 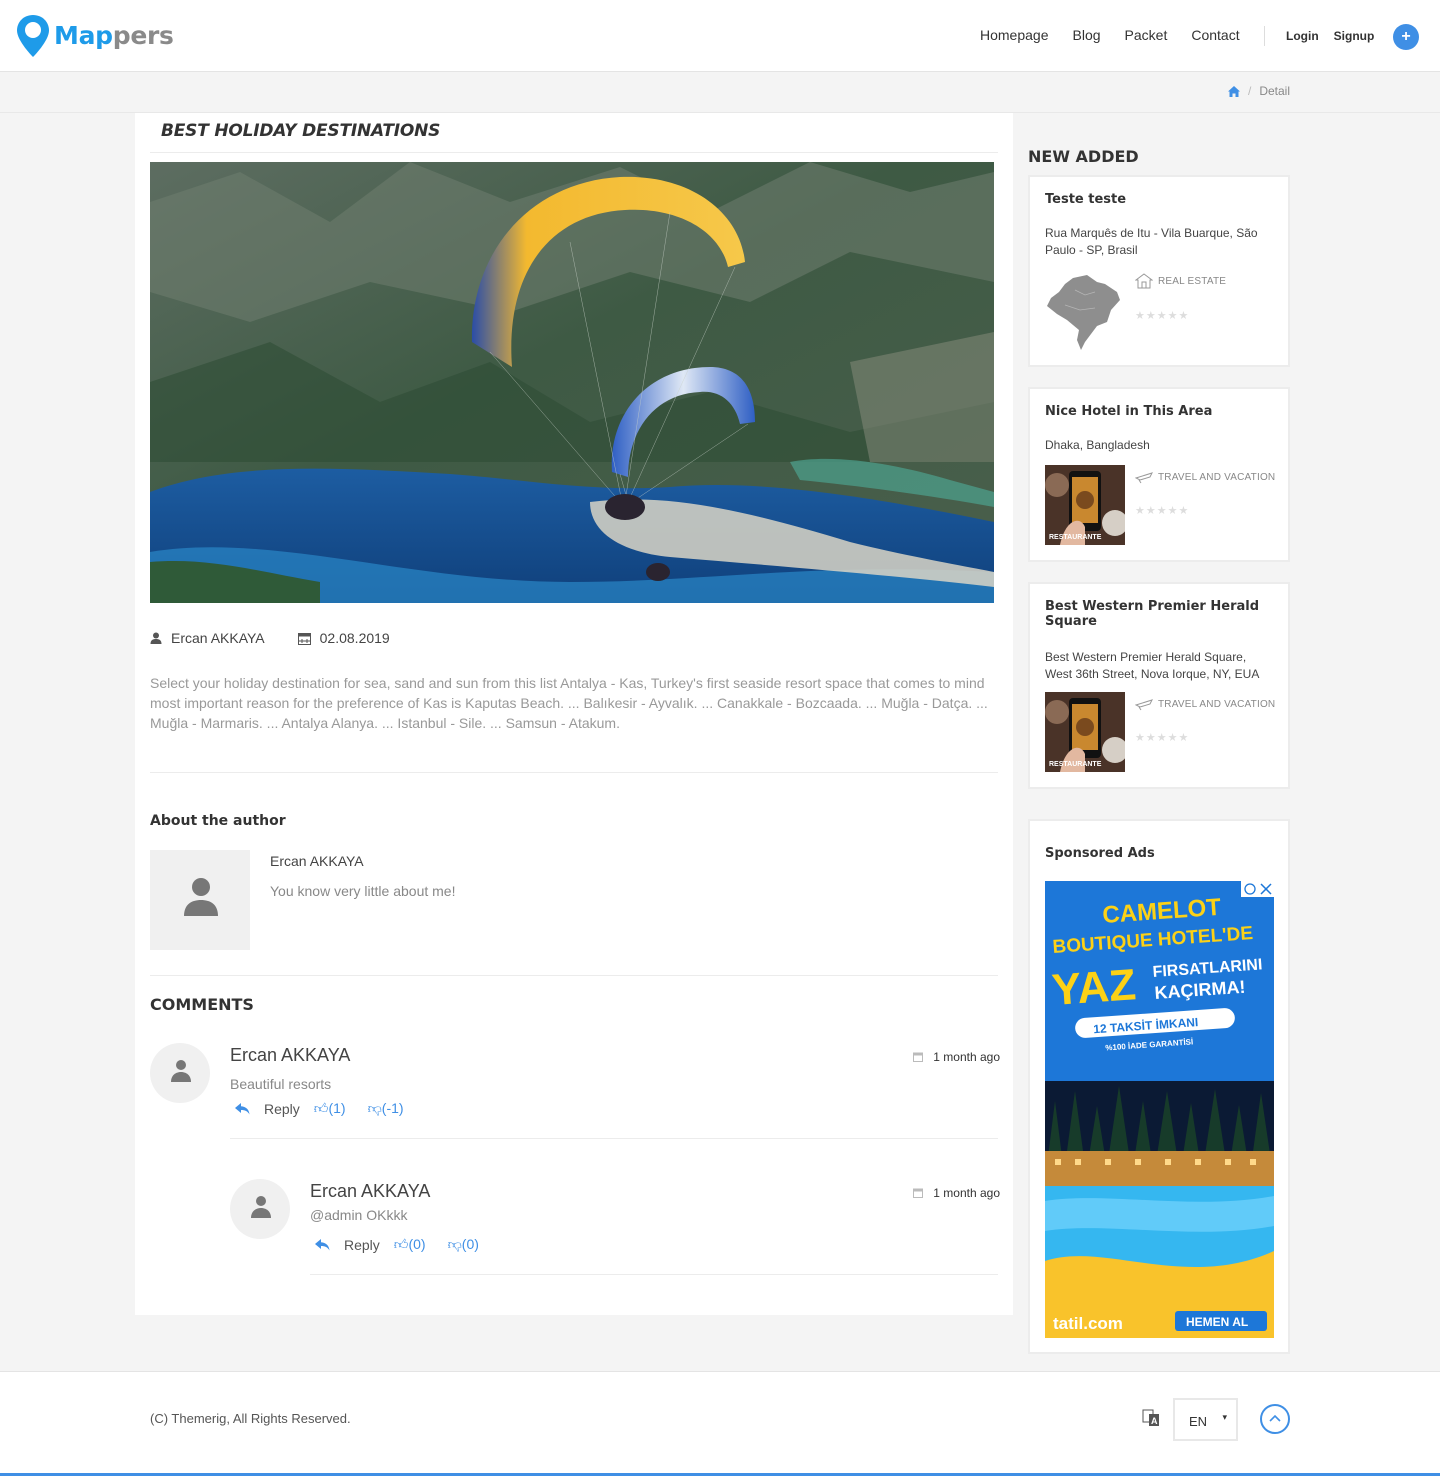 What do you see at coordinates (1144, 705) in the screenshot?
I see `plane-icon` at bounding box center [1144, 705].